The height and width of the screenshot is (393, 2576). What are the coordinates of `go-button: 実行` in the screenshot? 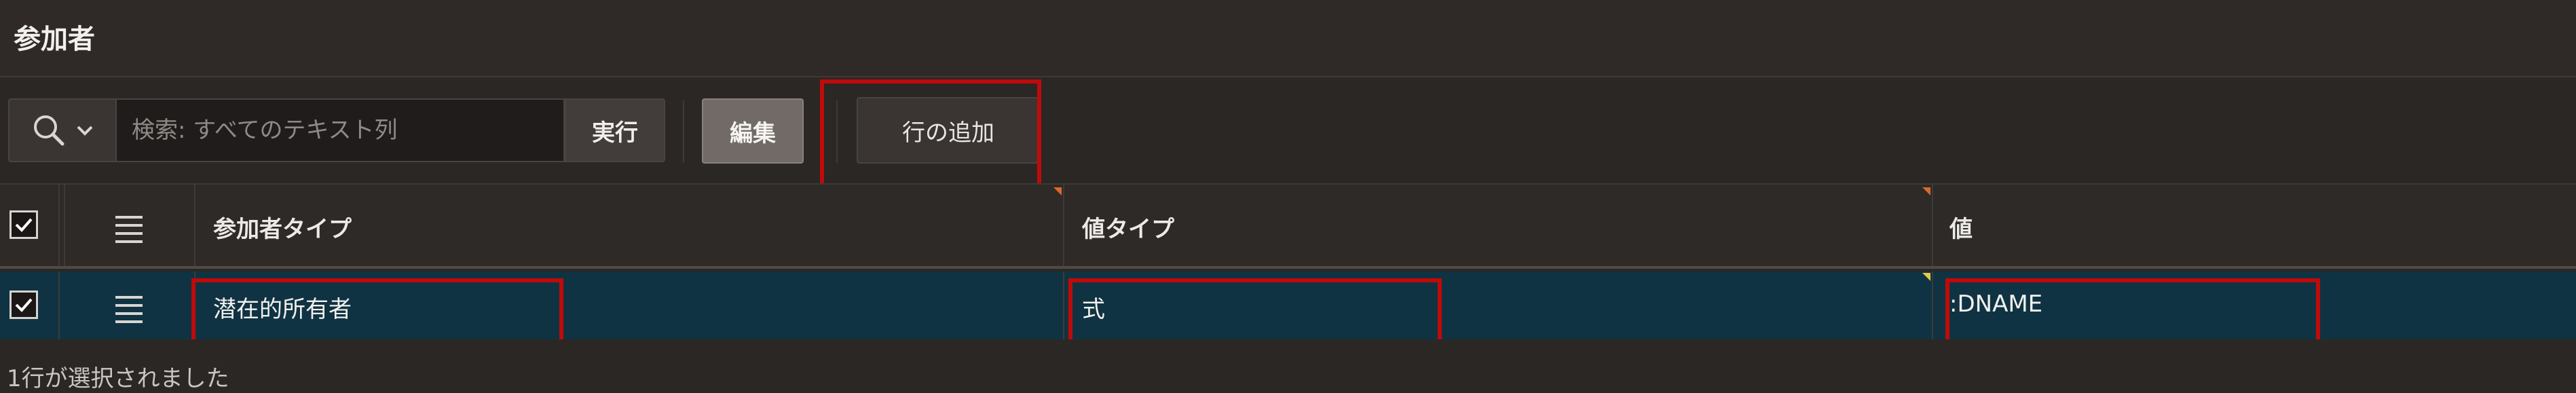 It's located at (615, 130).